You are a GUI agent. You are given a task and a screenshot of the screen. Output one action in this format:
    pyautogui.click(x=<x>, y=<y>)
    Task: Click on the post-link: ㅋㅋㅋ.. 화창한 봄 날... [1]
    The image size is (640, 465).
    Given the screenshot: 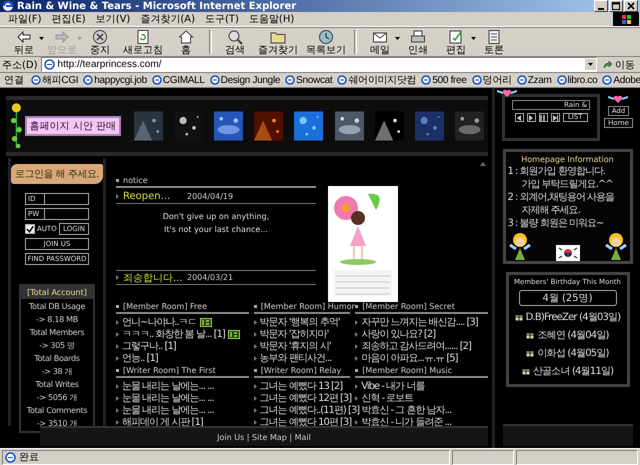 What is the action you would take?
    pyautogui.click(x=173, y=334)
    